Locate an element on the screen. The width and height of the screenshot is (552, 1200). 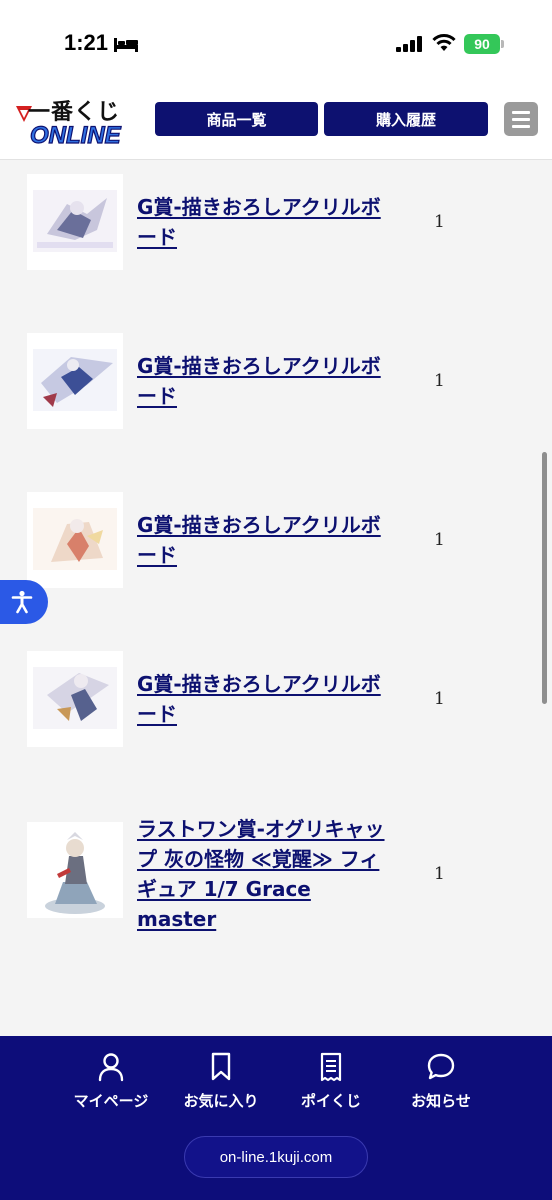
battery-indicator: 90 is located at coordinates (485, 44).